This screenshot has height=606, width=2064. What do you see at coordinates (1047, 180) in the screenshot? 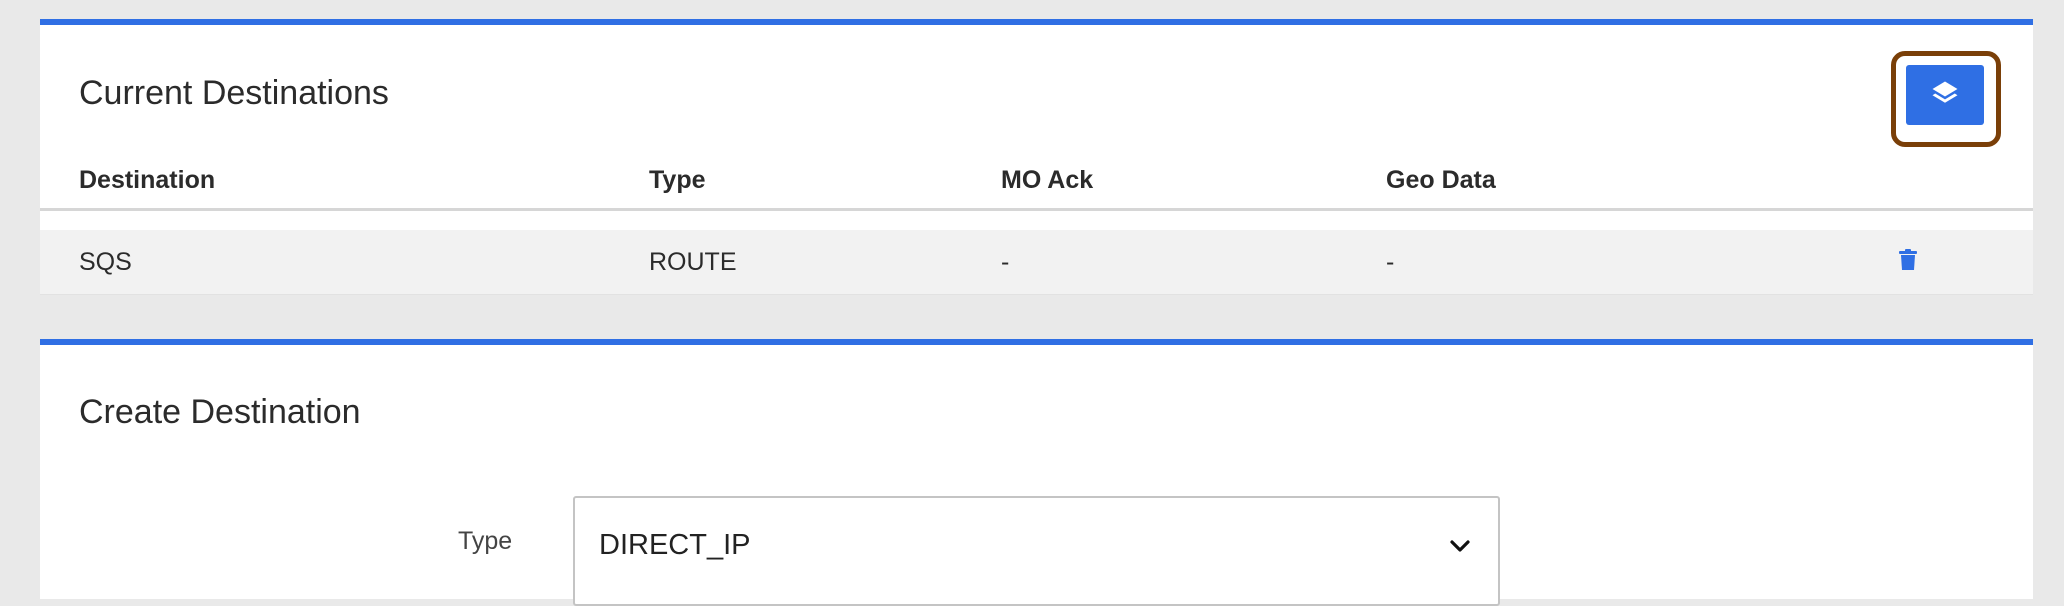
I see `column-header-mo-ack: MO Ack` at bounding box center [1047, 180].